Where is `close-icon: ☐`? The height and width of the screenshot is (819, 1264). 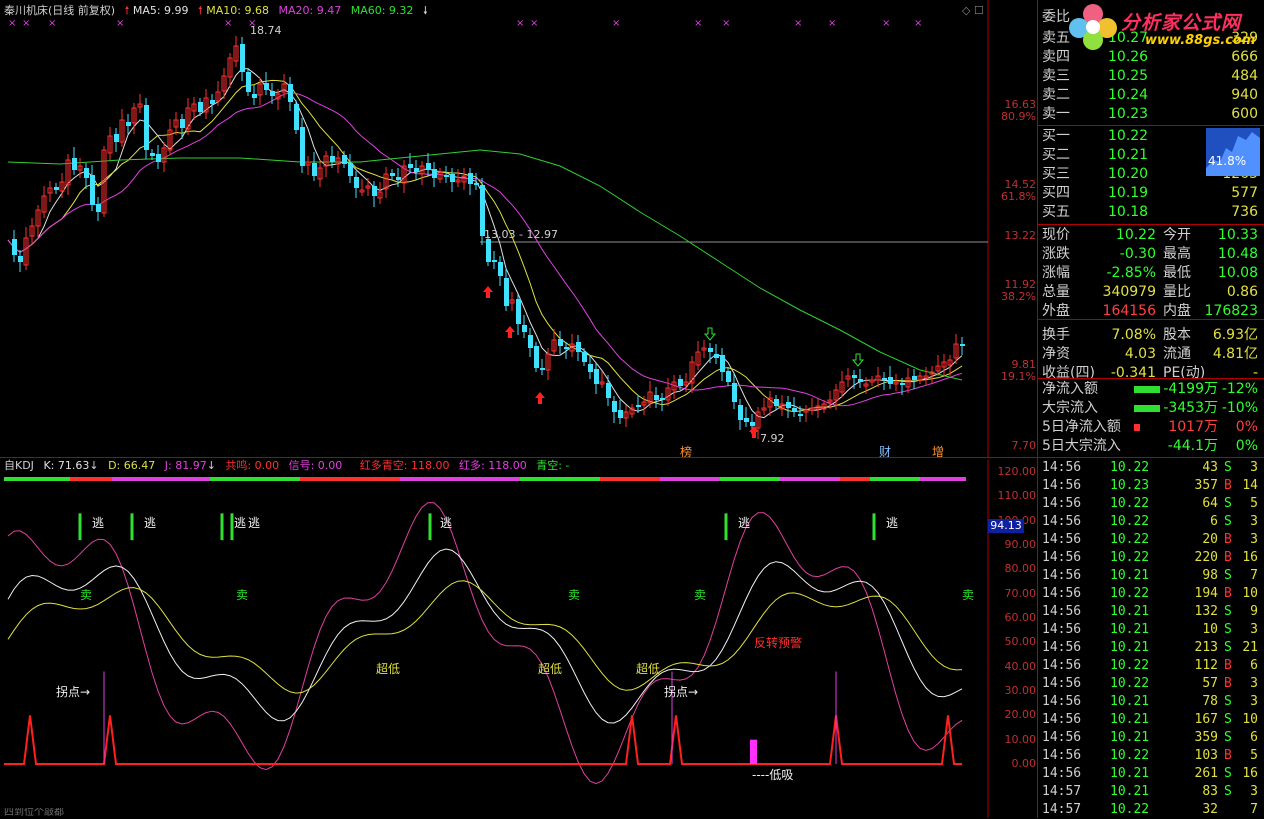
close-icon: ☐ is located at coordinates (979, 10).